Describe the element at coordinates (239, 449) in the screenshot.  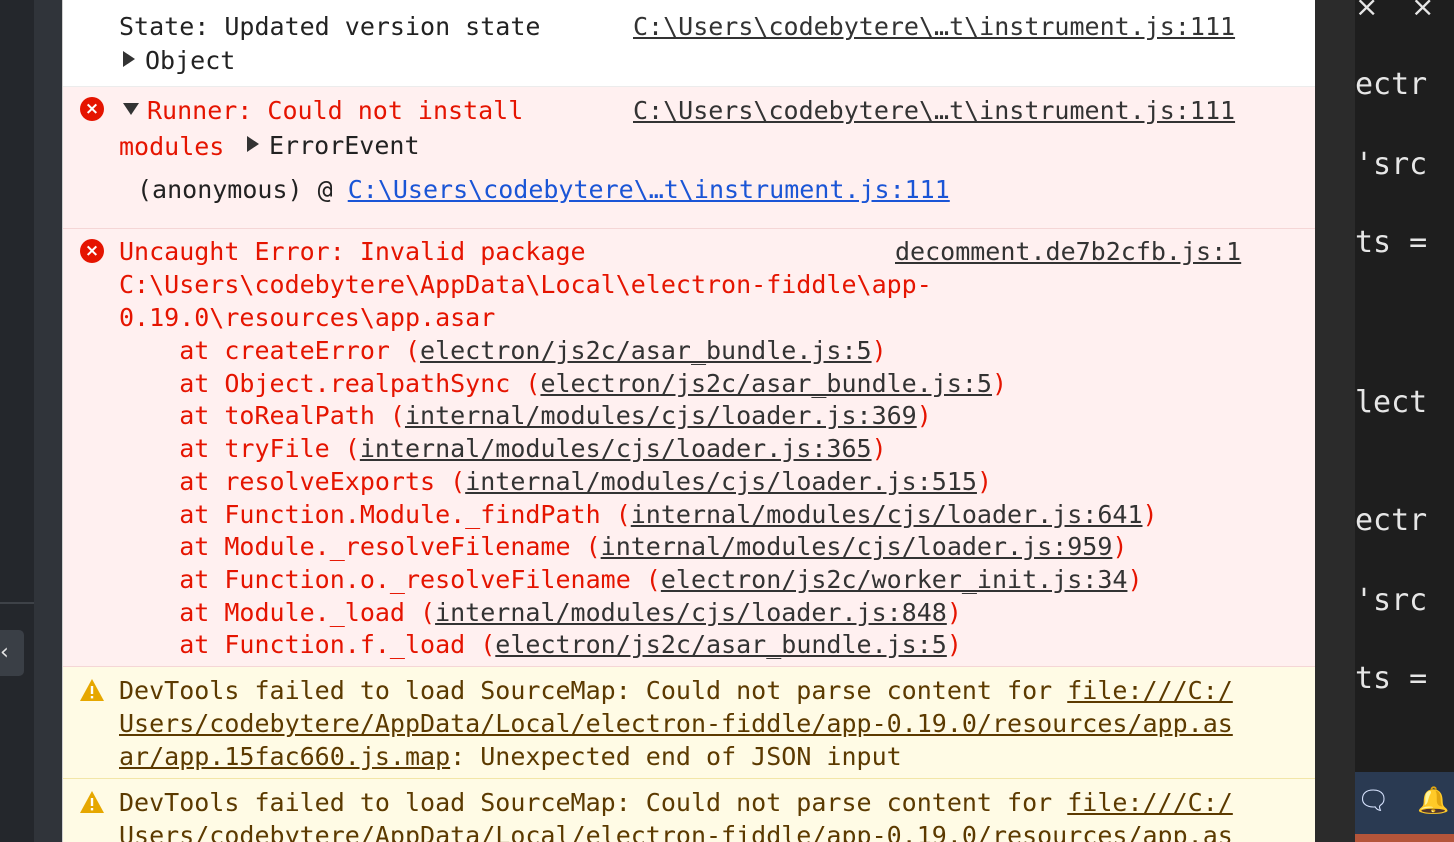
I see `stack-frame-function: at tryFile (` at that location.